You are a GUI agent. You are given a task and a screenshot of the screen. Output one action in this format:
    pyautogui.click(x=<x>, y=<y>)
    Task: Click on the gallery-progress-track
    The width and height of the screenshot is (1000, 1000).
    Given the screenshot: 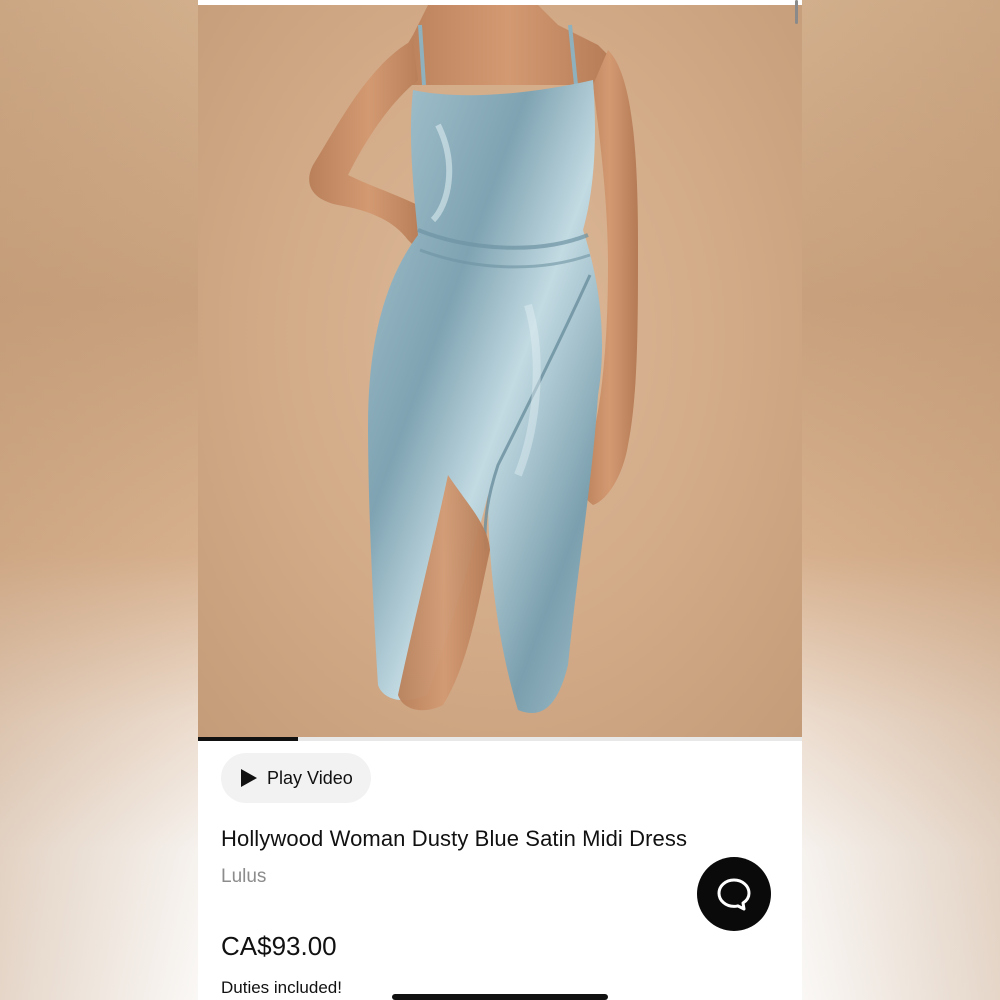 What is the action you would take?
    pyautogui.click(x=500, y=739)
    